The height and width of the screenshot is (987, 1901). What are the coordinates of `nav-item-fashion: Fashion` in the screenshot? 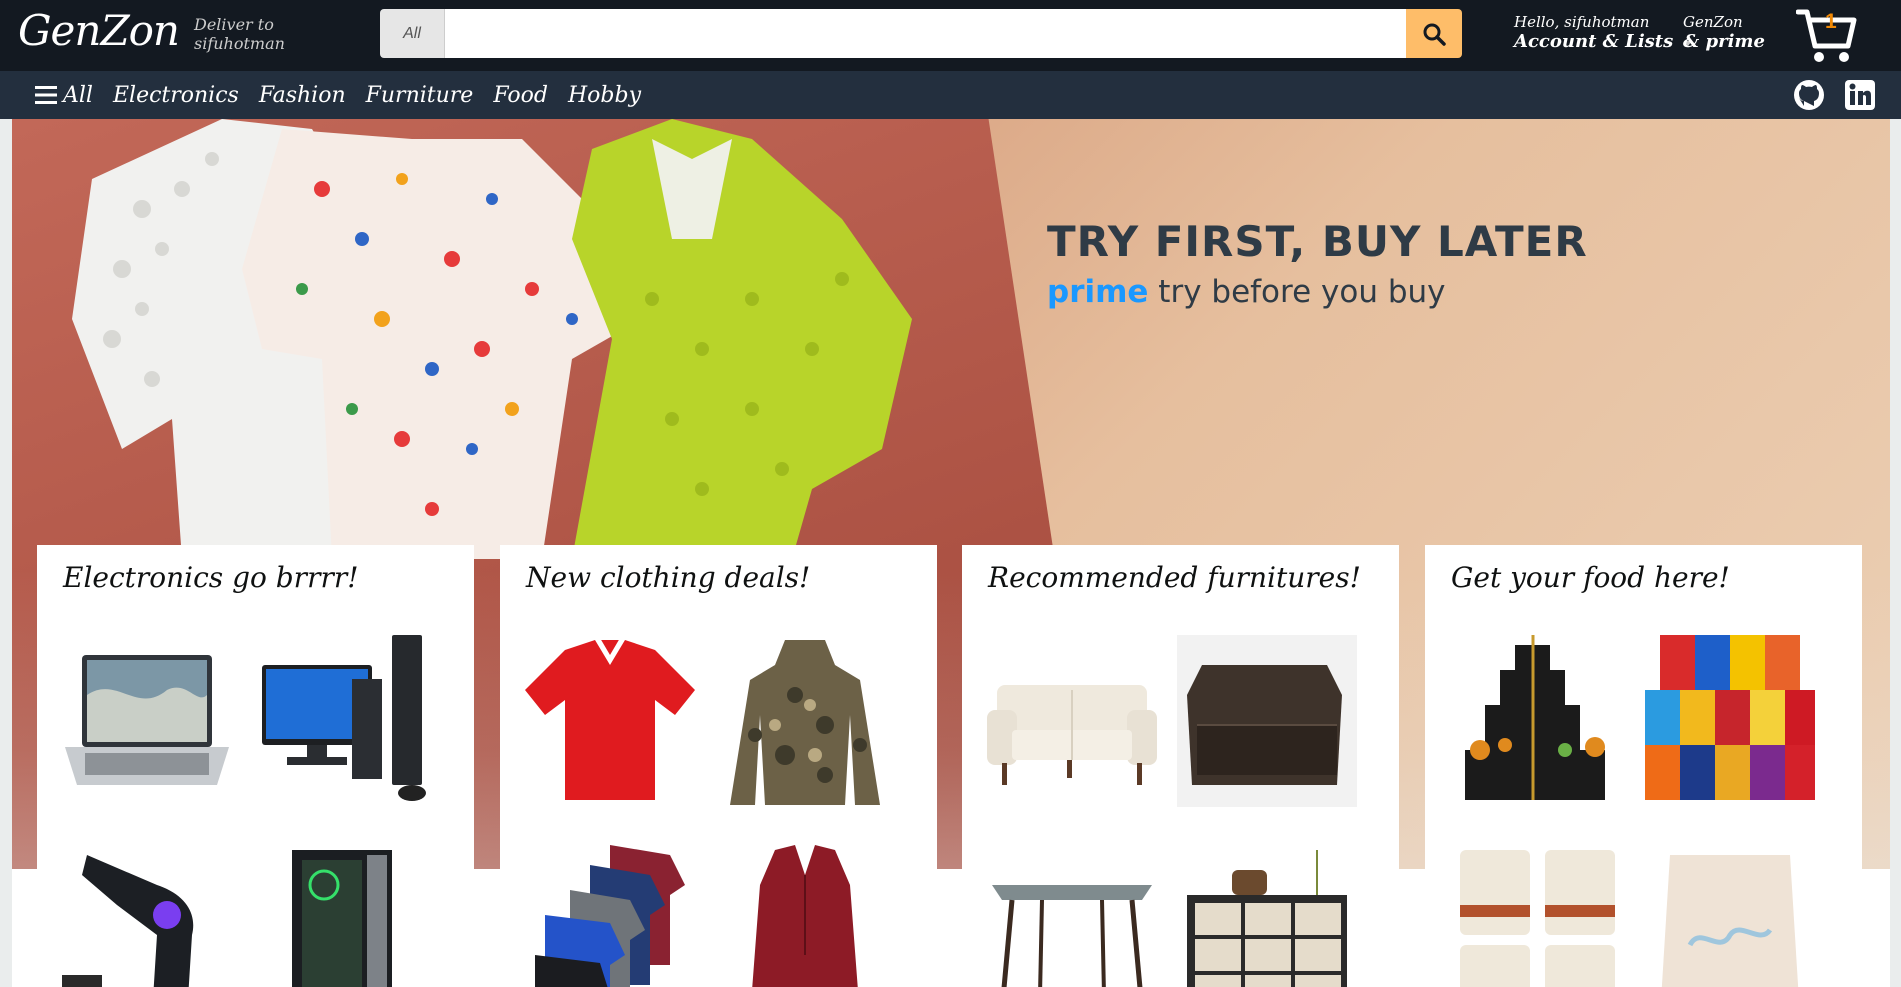 It's located at (302, 95).